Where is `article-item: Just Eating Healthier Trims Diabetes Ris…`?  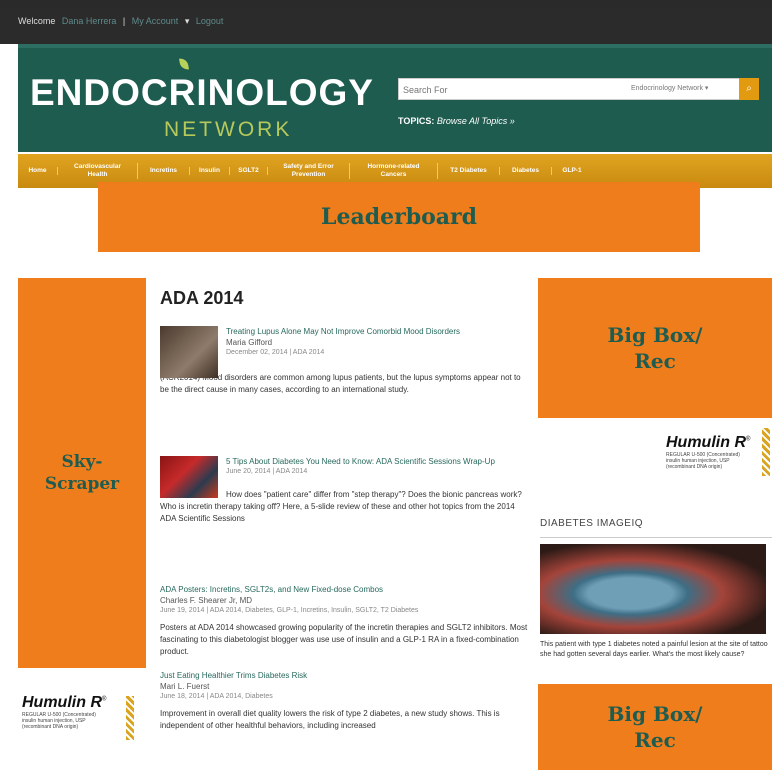 article-item: Just Eating Healthier Trims Diabetes Ris… is located at coordinates (345, 701).